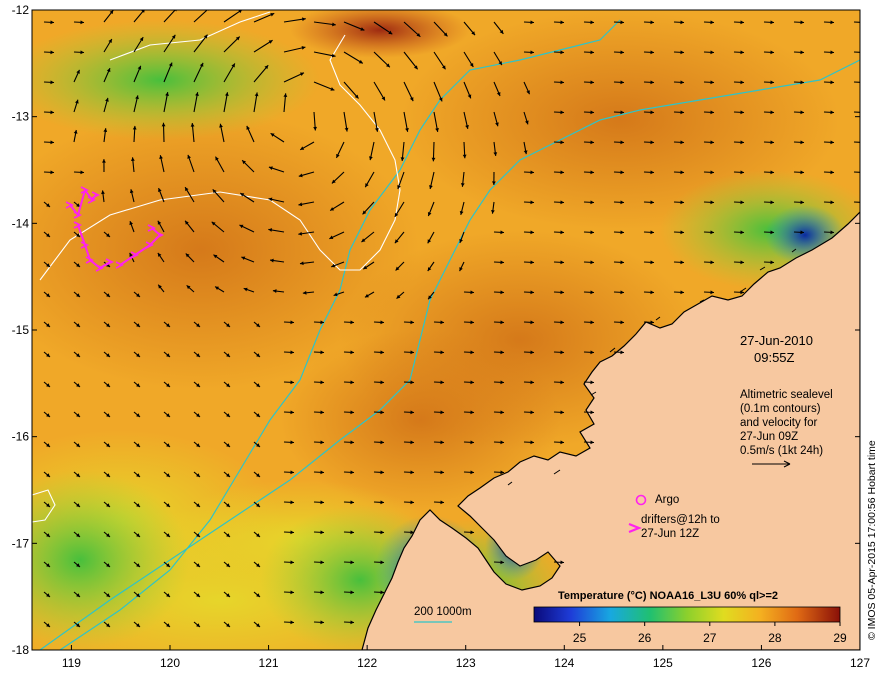  Describe the element at coordinates (71, 663) in the screenshot. I see `lon-tick-label: 119` at that location.